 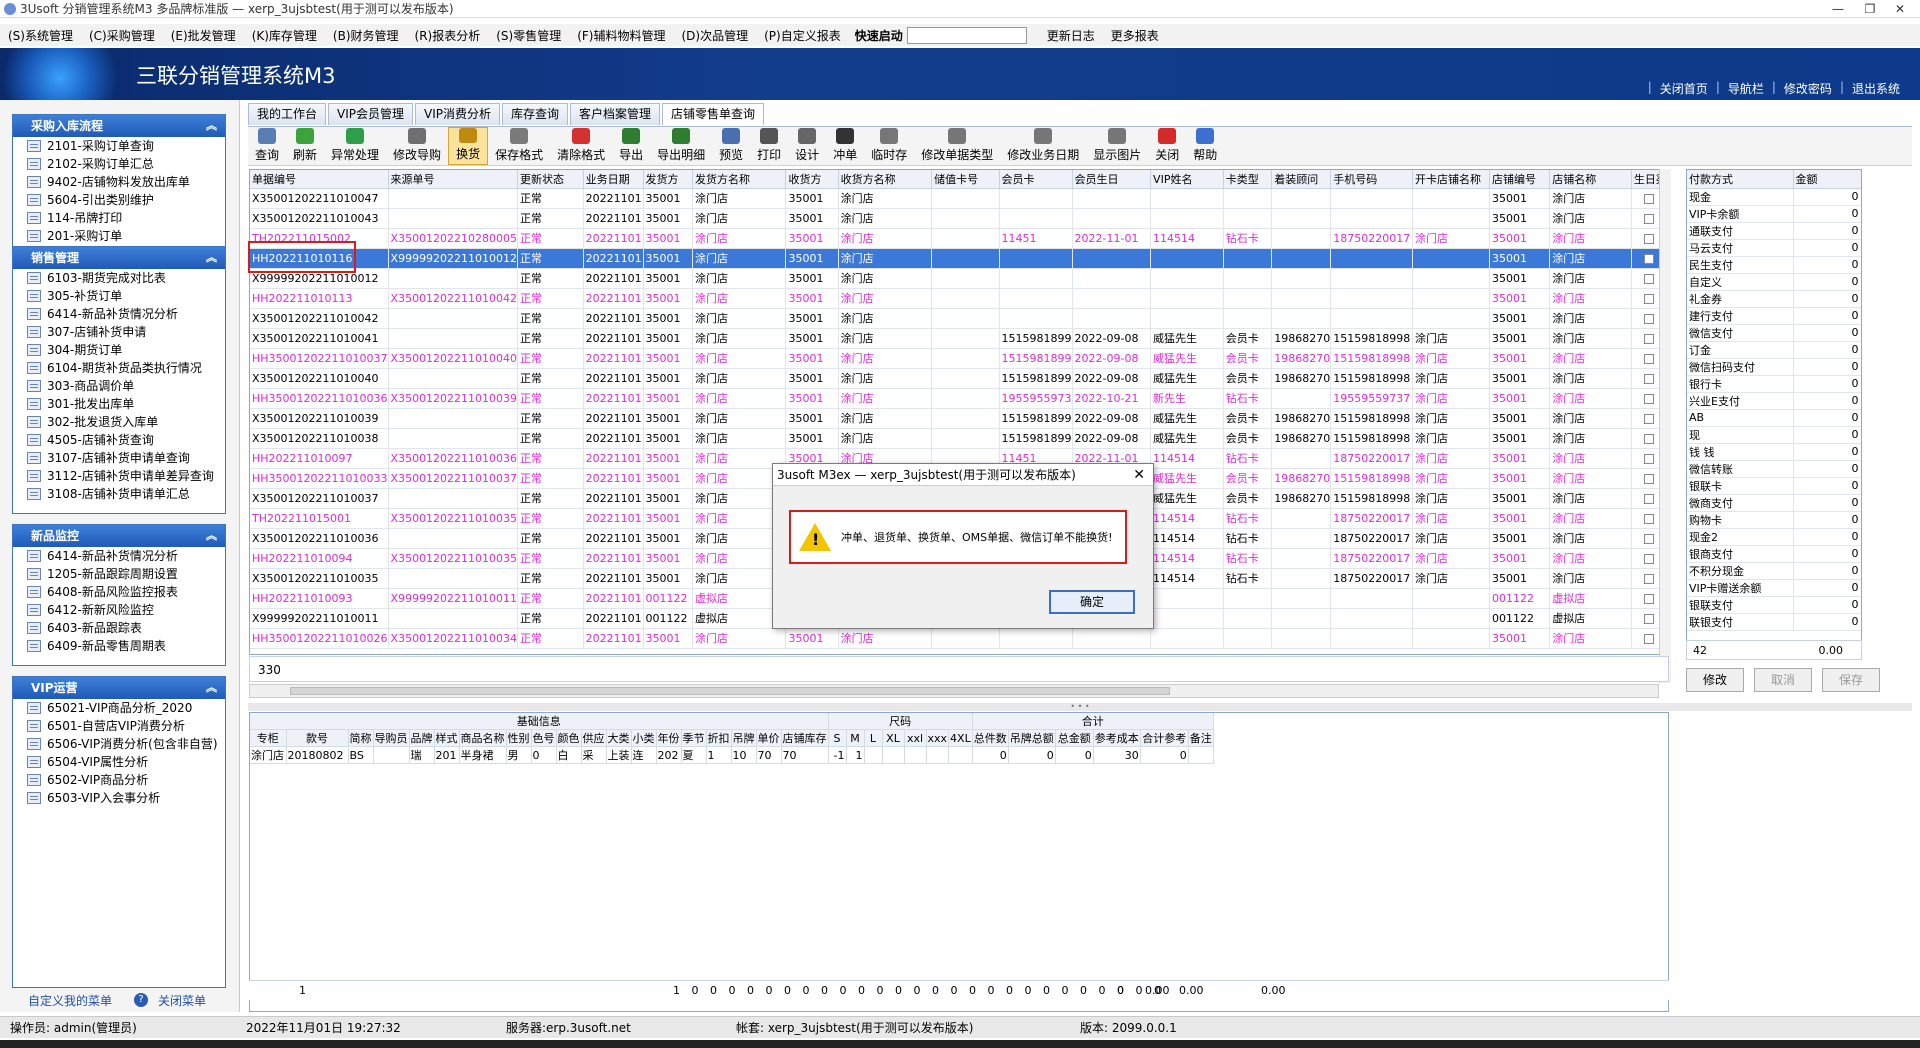 I want to click on detail-column-header: 商品名称, so click(x=483, y=738).